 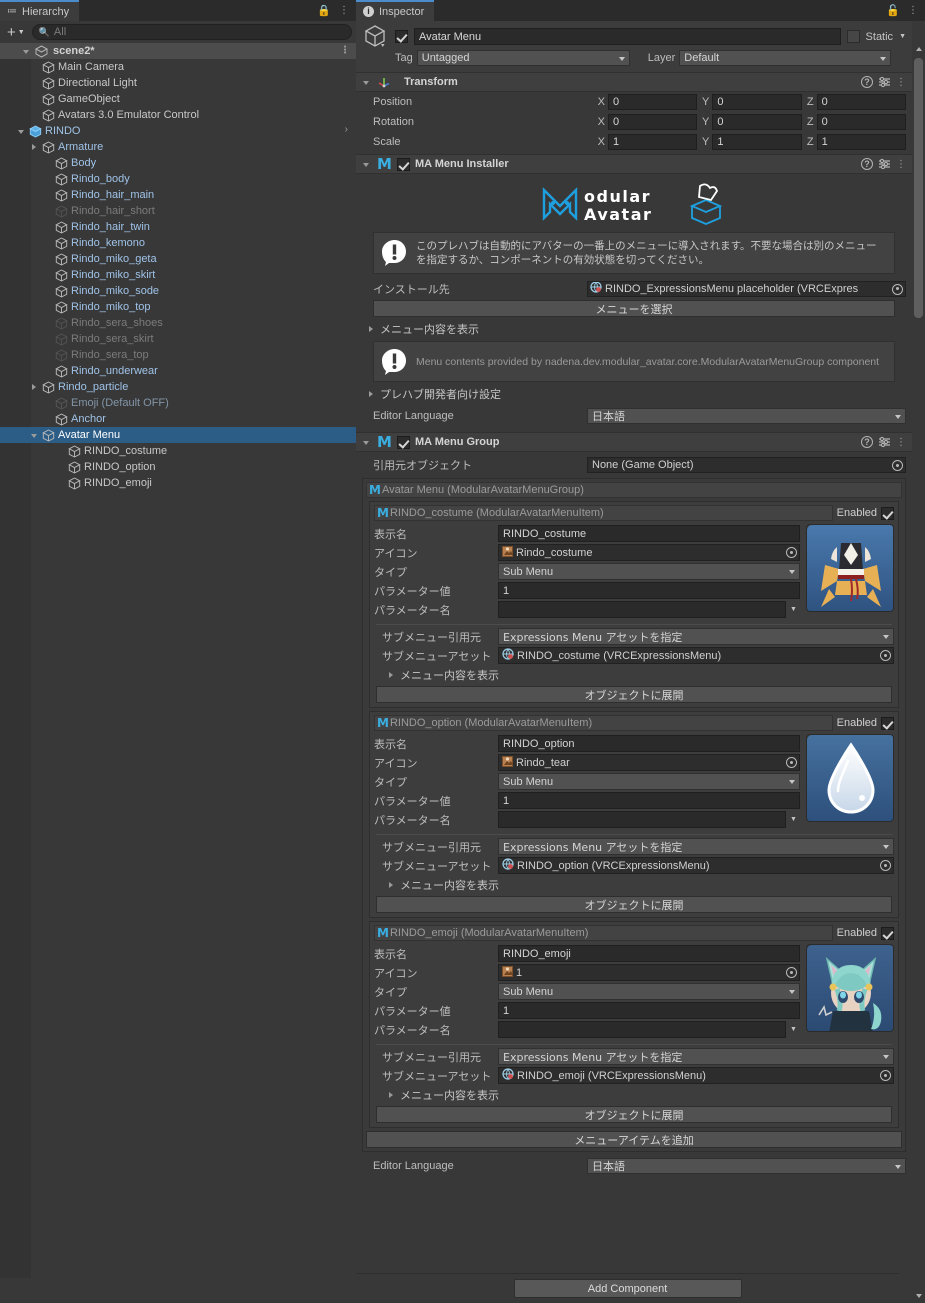 I want to click on menu-installer-foldout-arrow, so click(x=366, y=164).